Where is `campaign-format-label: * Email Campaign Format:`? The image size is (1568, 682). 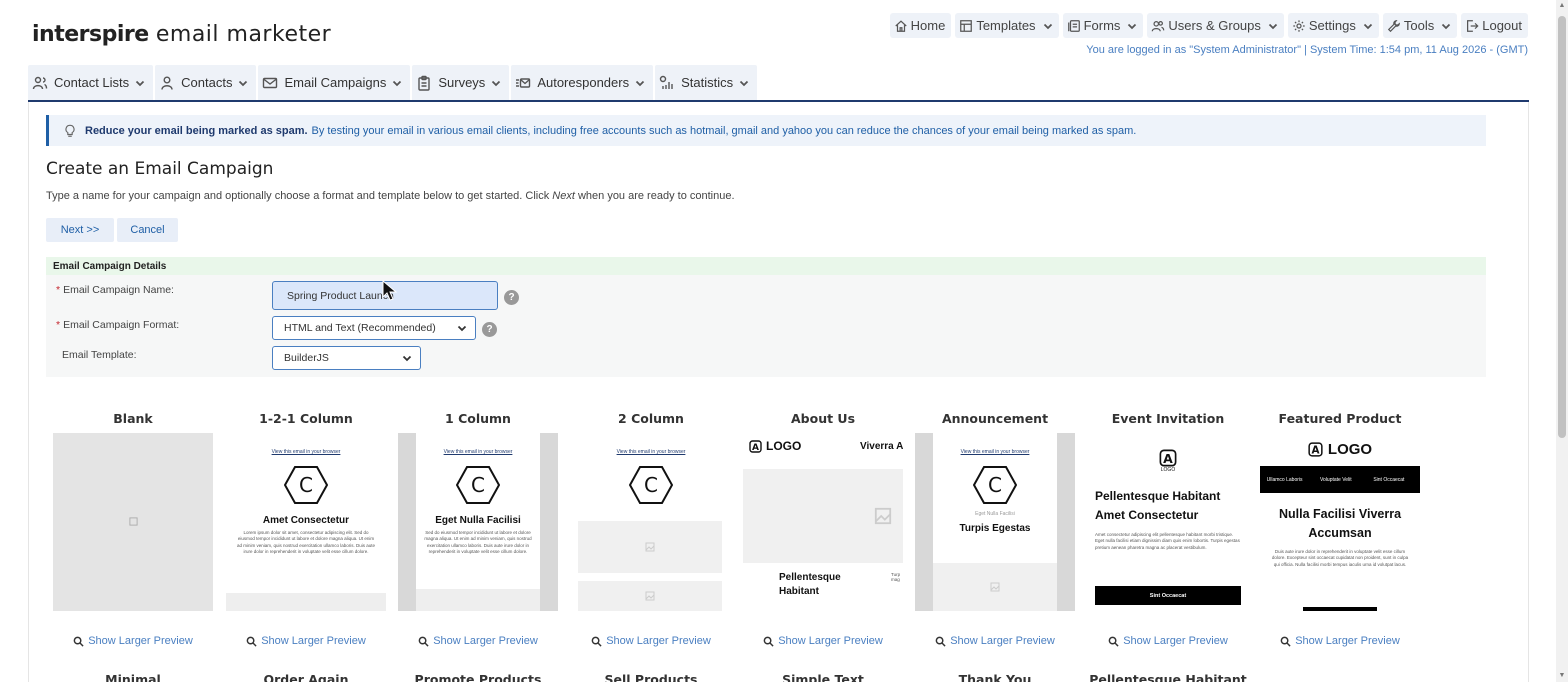 campaign-format-label: * Email Campaign Format: is located at coordinates (117, 325).